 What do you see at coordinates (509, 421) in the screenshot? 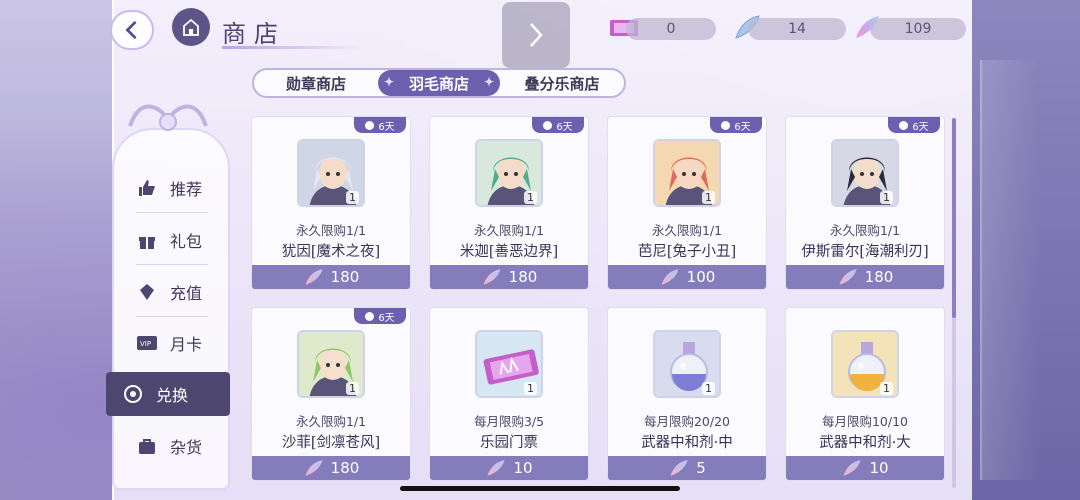
I see `purchase-limit: 每月限购3/5` at bounding box center [509, 421].